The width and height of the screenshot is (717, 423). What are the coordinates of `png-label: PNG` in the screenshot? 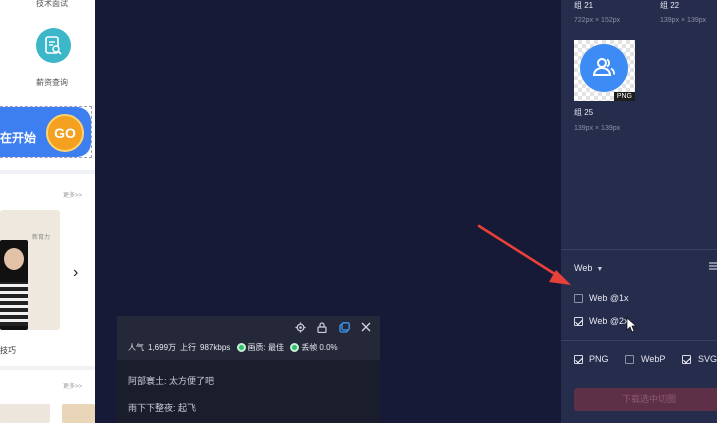 It's located at (599, 359).